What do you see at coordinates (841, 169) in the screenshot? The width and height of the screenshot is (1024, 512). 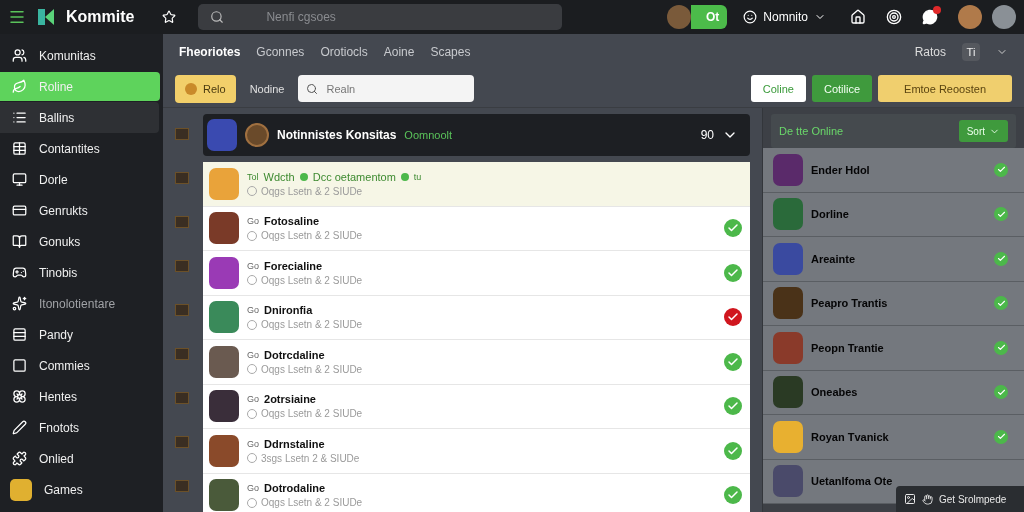 I see `item-name: Ender Hdol` at bounding box center [841, 169].